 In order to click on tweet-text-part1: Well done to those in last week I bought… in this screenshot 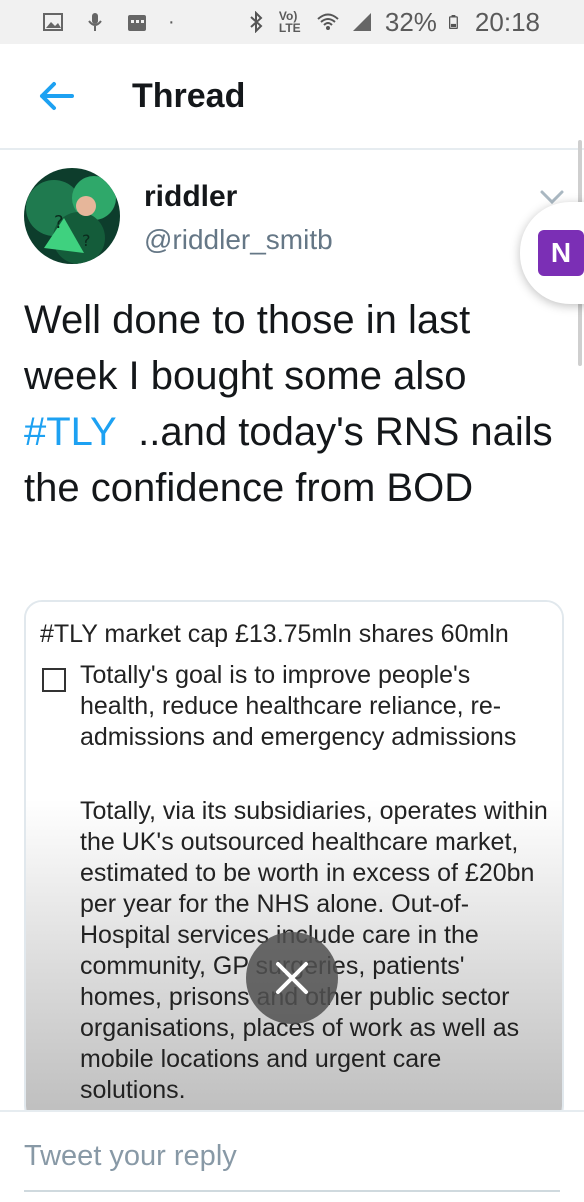, I will do `click(247, 348)`.